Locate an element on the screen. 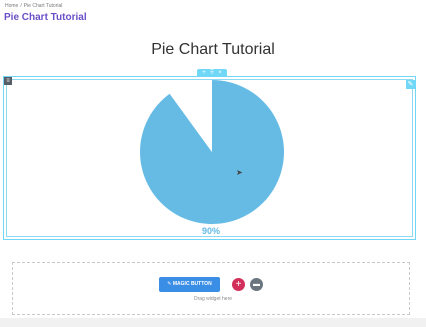 The image size is (426, 327). magic-button-label: MAGIC BUTTON is located at coordinates (192, 284).